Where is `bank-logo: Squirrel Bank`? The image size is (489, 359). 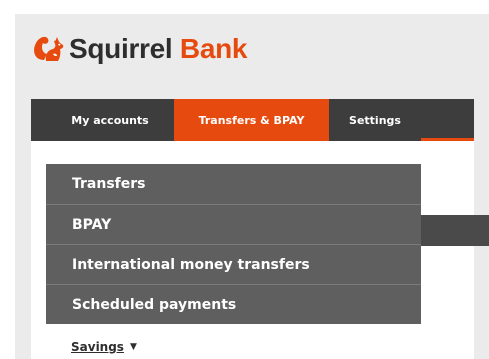 bank-logo: Squirrel Bank is located at coordinates (139, 44).